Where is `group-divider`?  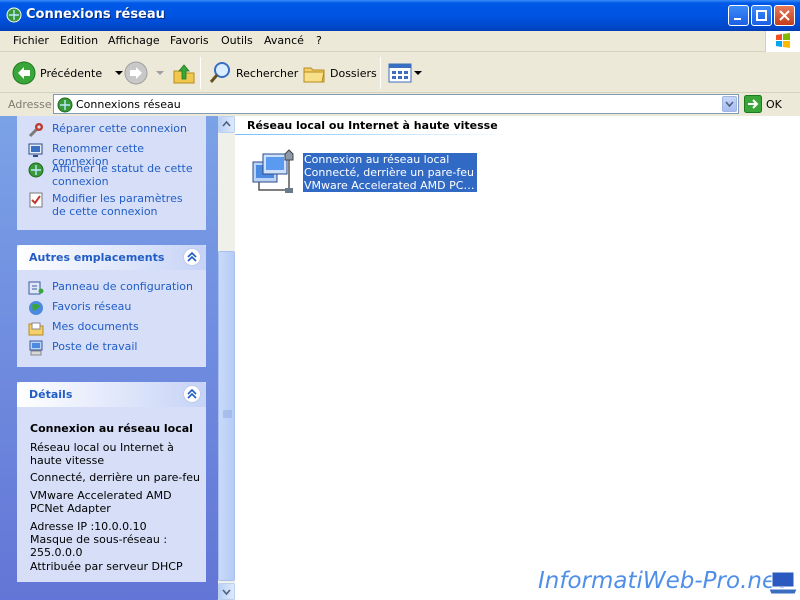 group-divider is located at coordinates (375, 134).